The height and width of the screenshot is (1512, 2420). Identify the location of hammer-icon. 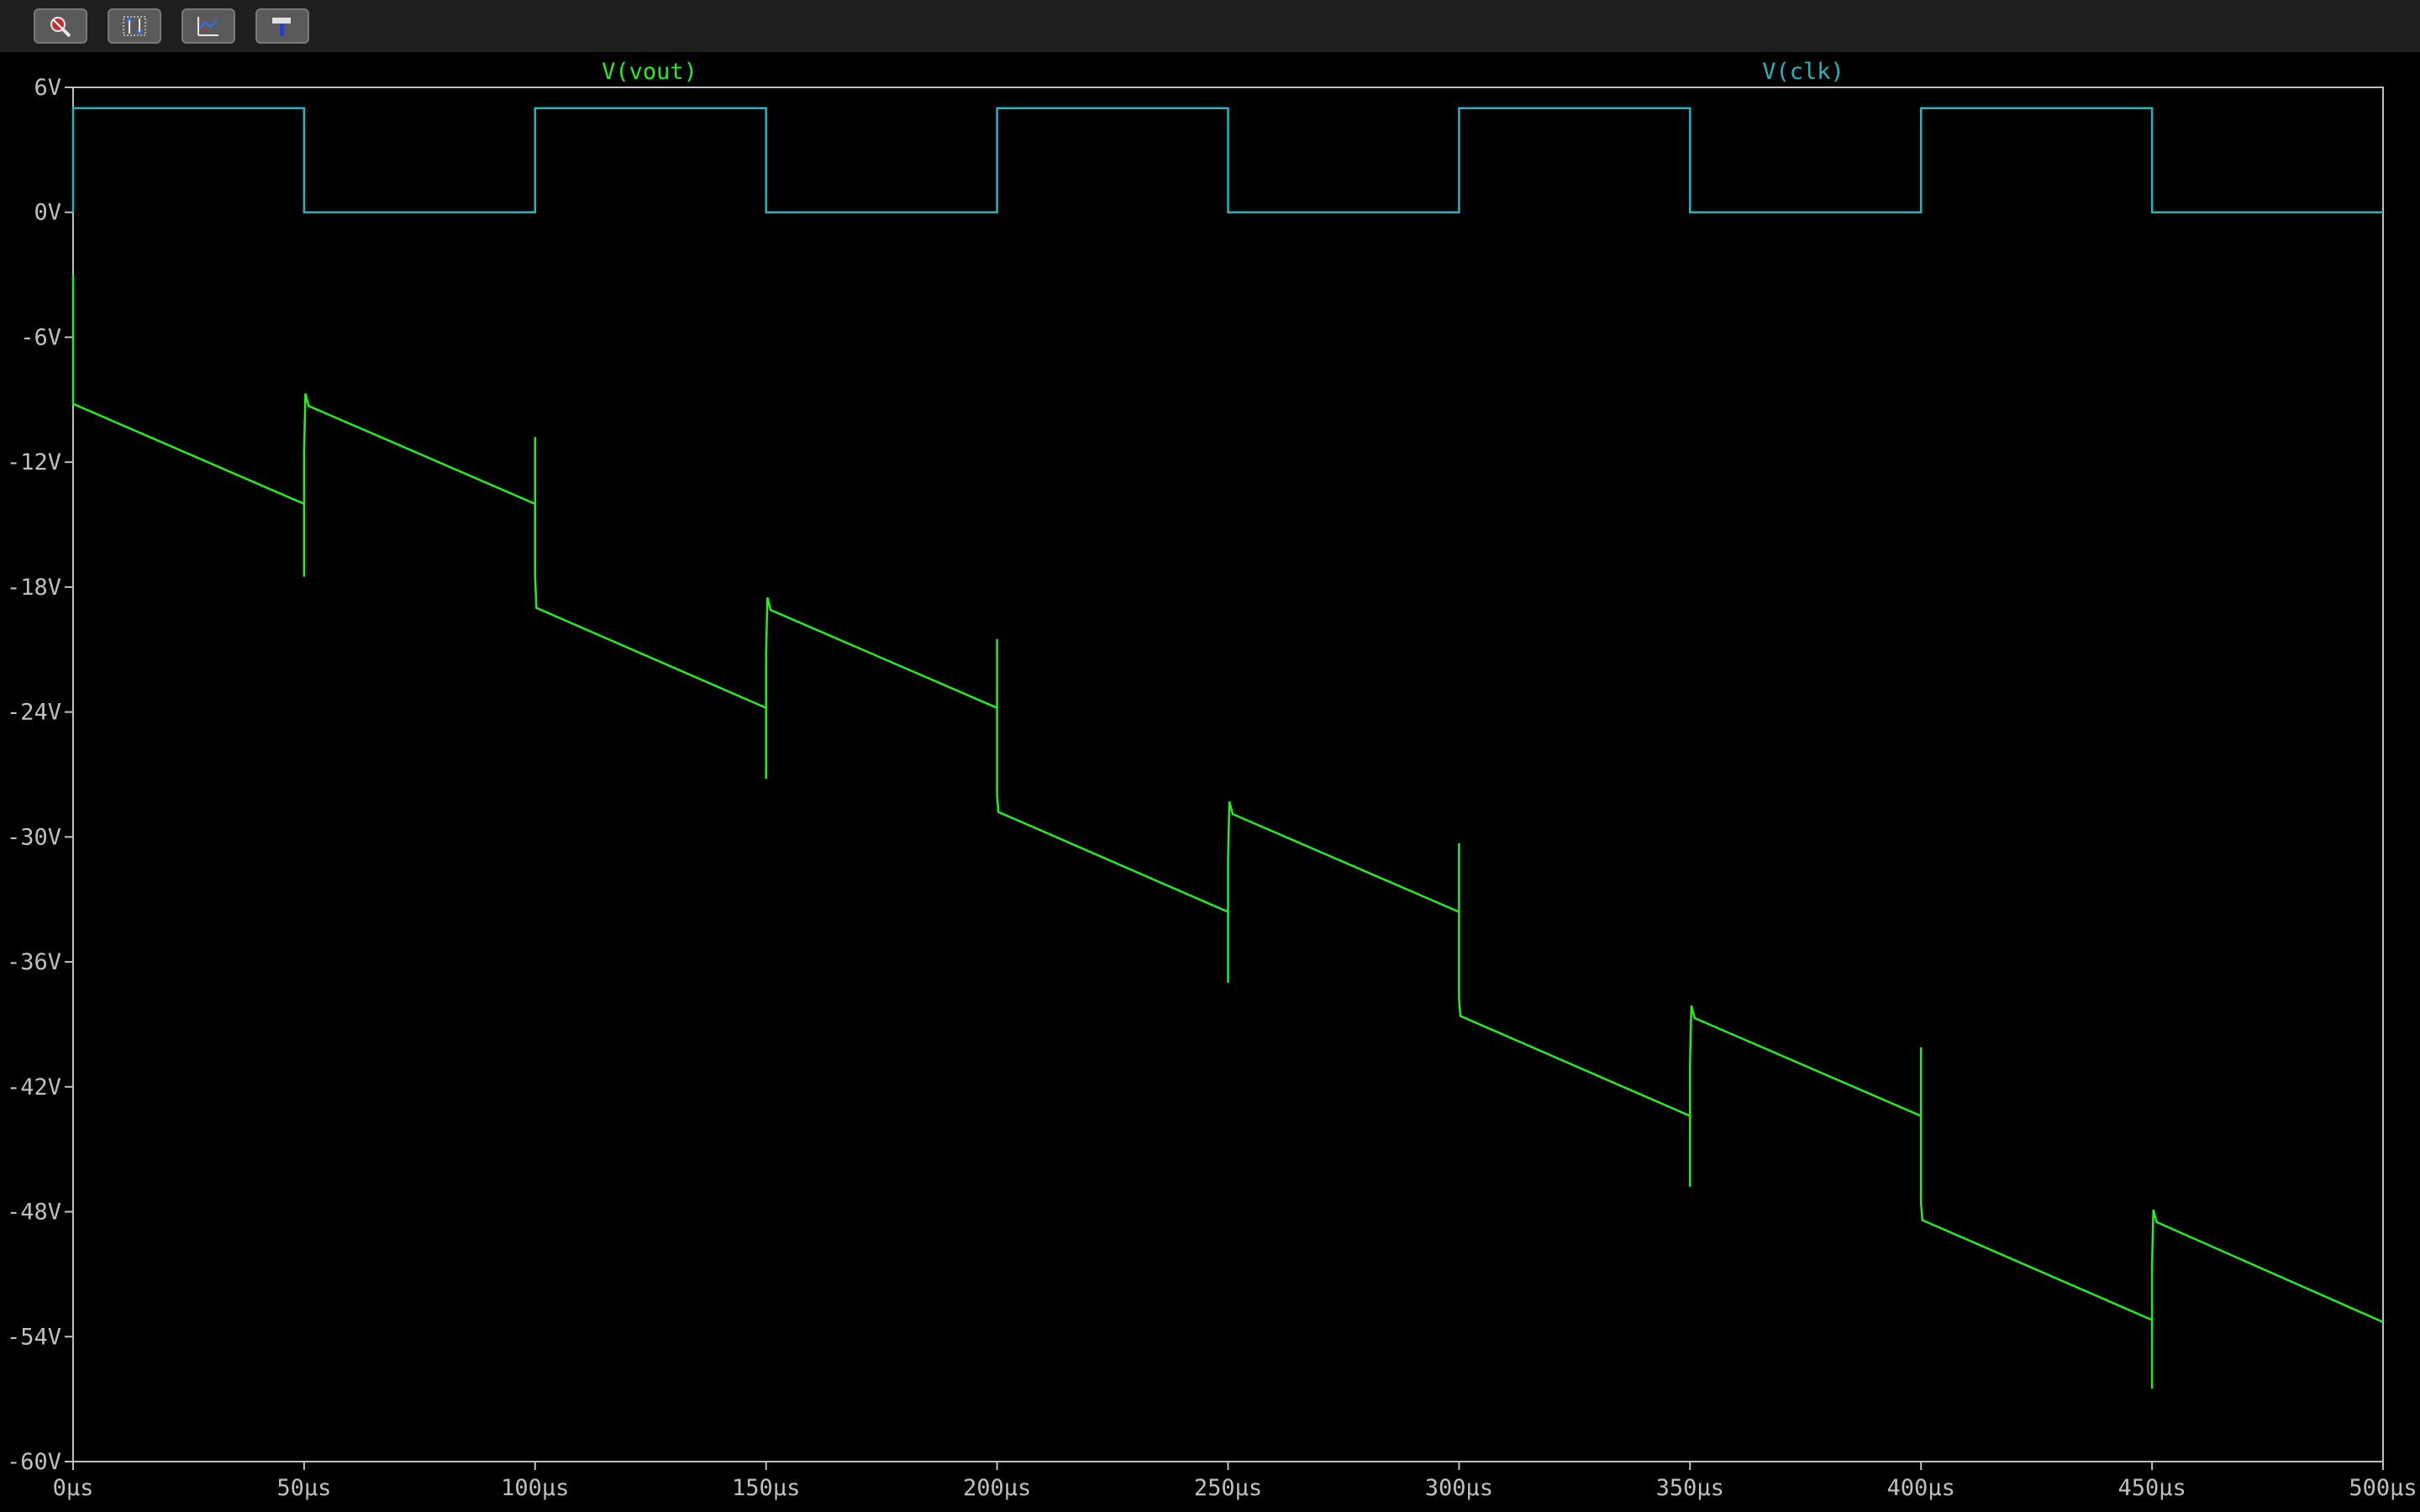
(281, 27).